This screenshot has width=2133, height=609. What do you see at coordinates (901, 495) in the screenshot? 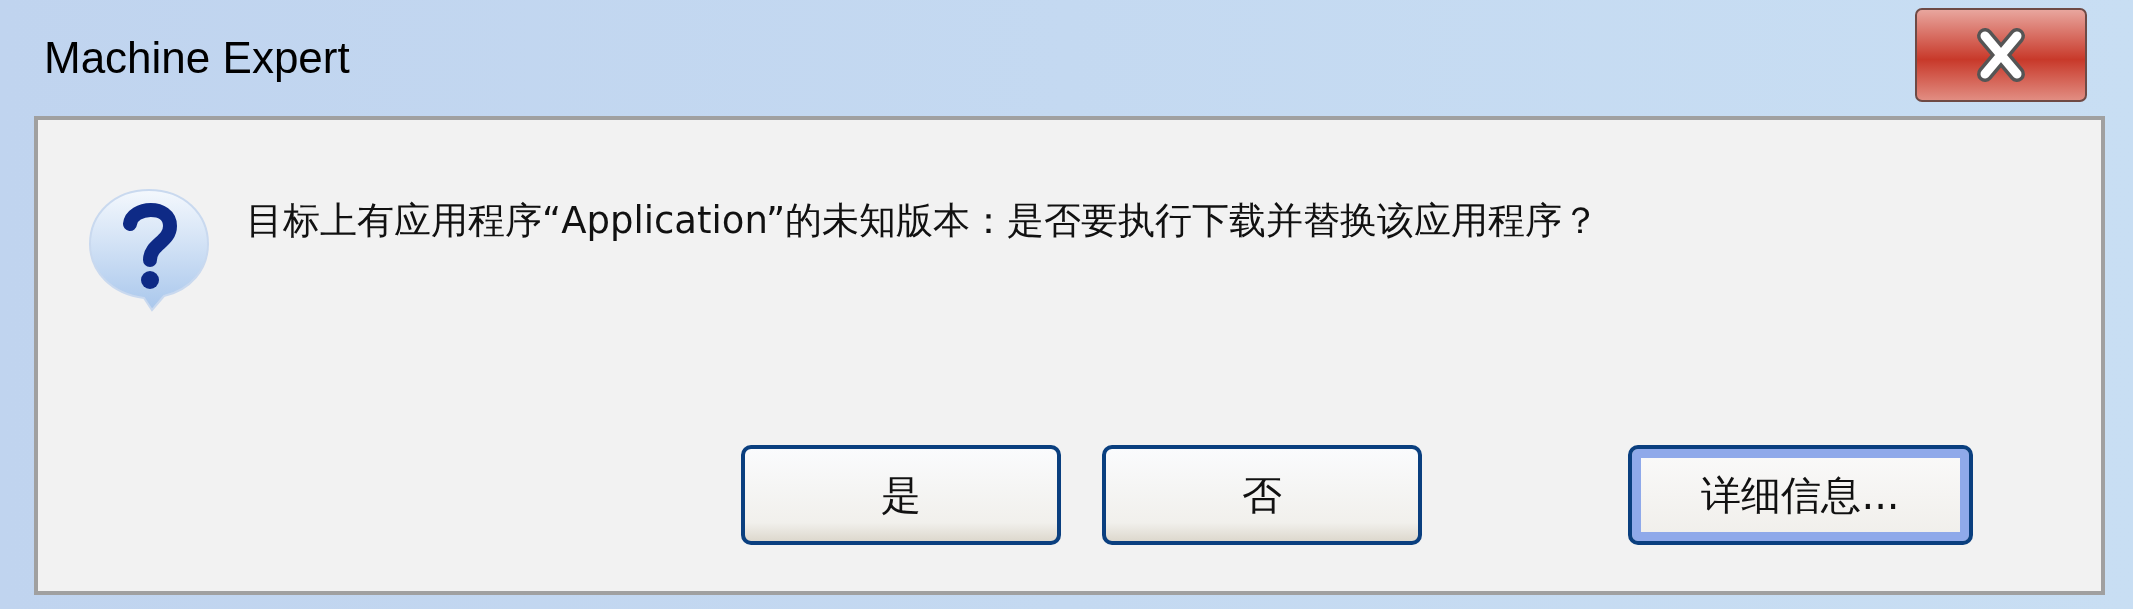
I see `dialog-button: 是` at bounding box center [901, 495].